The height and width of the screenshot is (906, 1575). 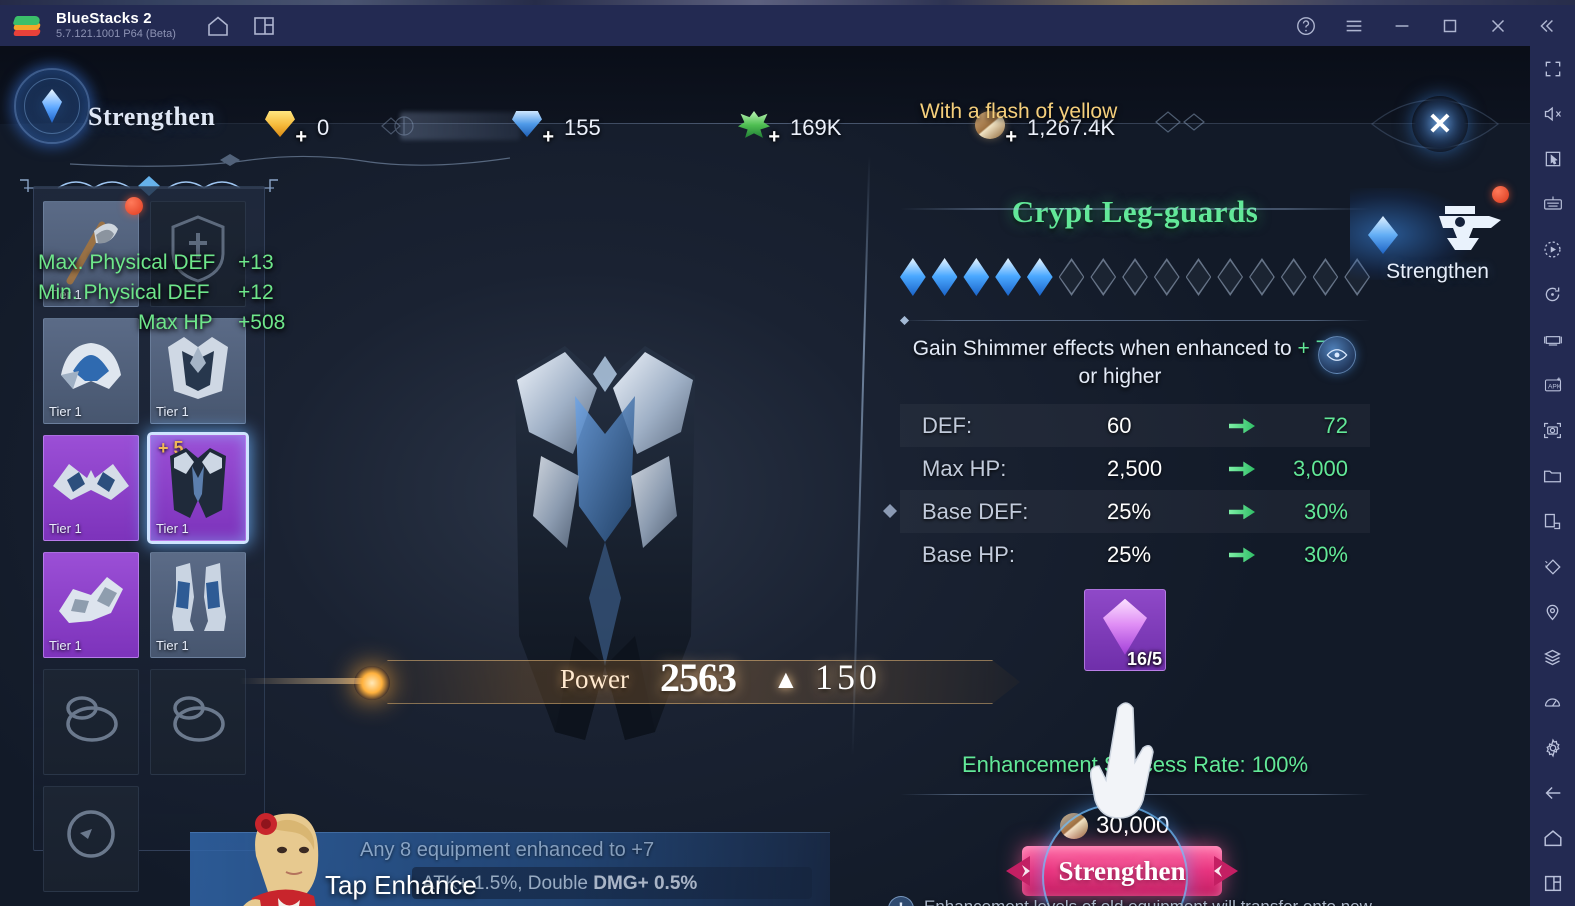 I want to click on multi-layer-icon, so click(x=1552, y=656).